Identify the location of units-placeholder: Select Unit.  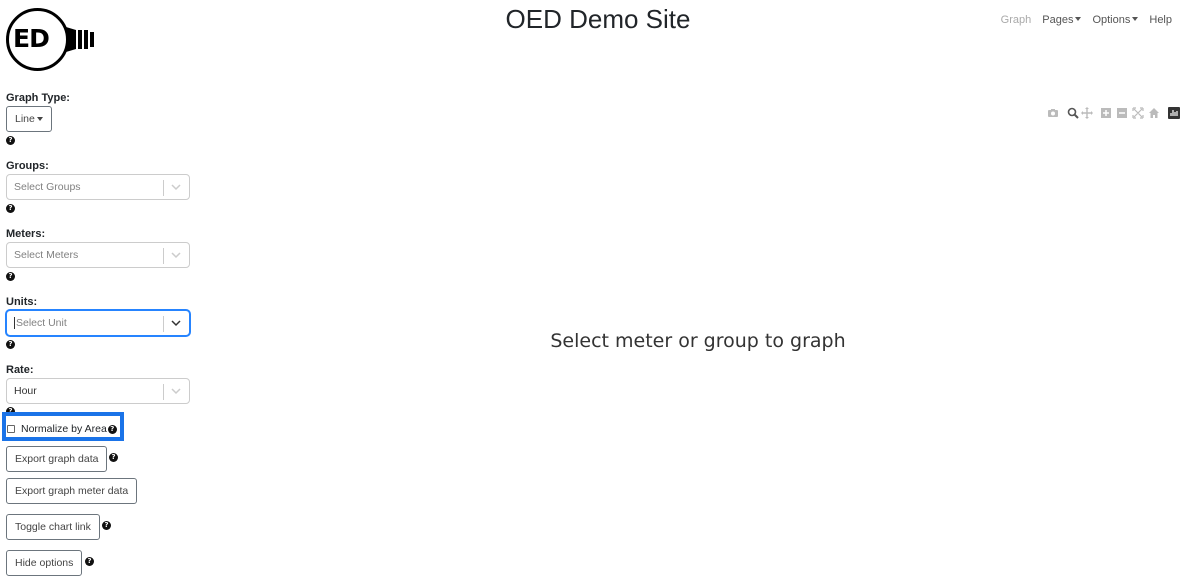
(41, 323).